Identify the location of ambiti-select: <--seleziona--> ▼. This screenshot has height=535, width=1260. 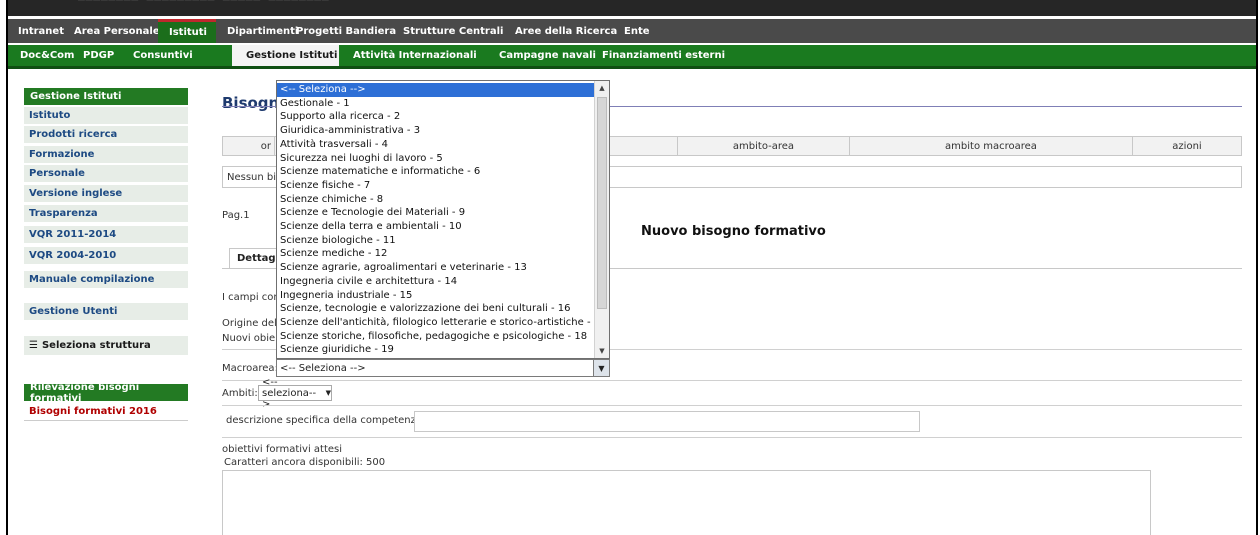
(295, 393).